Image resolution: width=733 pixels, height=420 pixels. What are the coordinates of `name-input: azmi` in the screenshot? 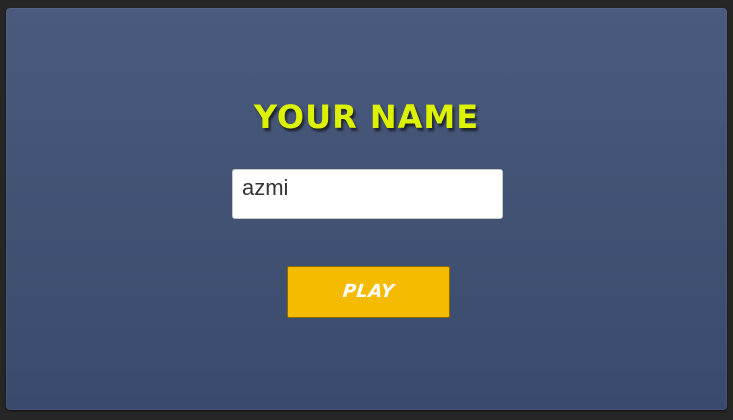 It's located at (367, 194).